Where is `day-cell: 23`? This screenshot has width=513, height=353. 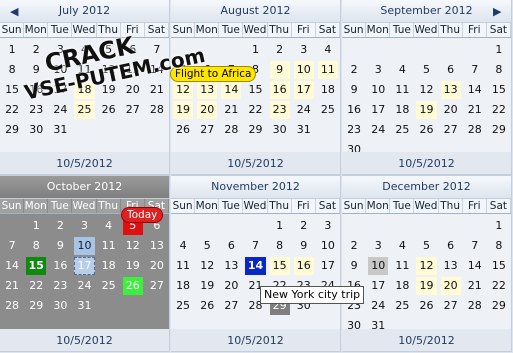 day-cell: 23 is located at coordinates (354, 130).